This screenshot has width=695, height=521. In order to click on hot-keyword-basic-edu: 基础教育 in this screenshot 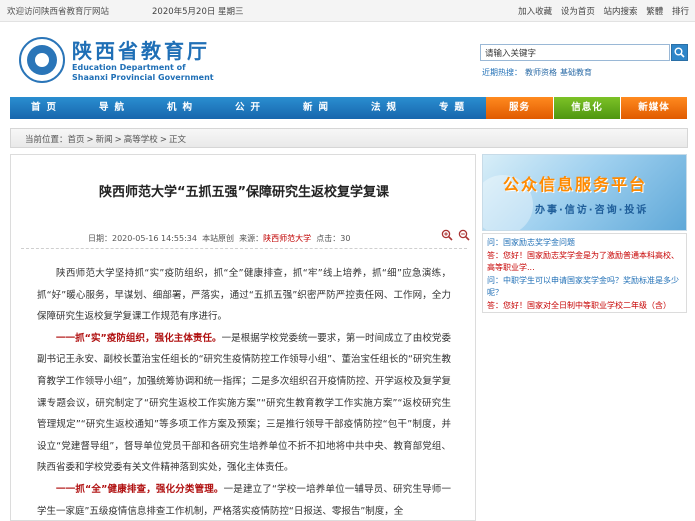, I will do `click(576, 72)`.